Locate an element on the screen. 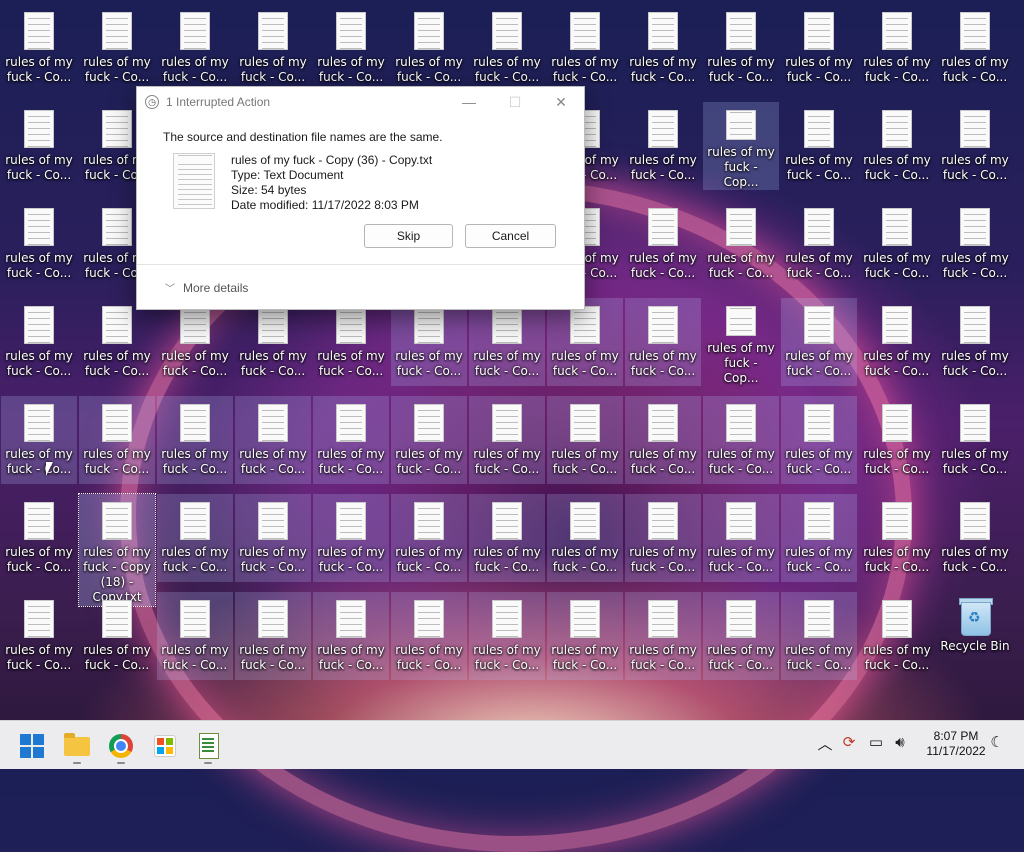 The height and width of the screenshot is (852, 1024). file-explorer-button is located at coordinates (77, 747).